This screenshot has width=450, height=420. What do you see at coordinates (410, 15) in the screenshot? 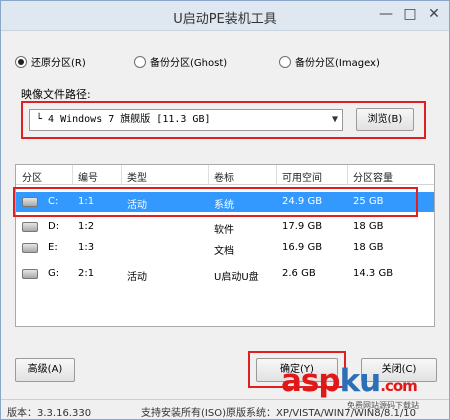
I see `maximize-button: □` at bounding box center [410, 15].